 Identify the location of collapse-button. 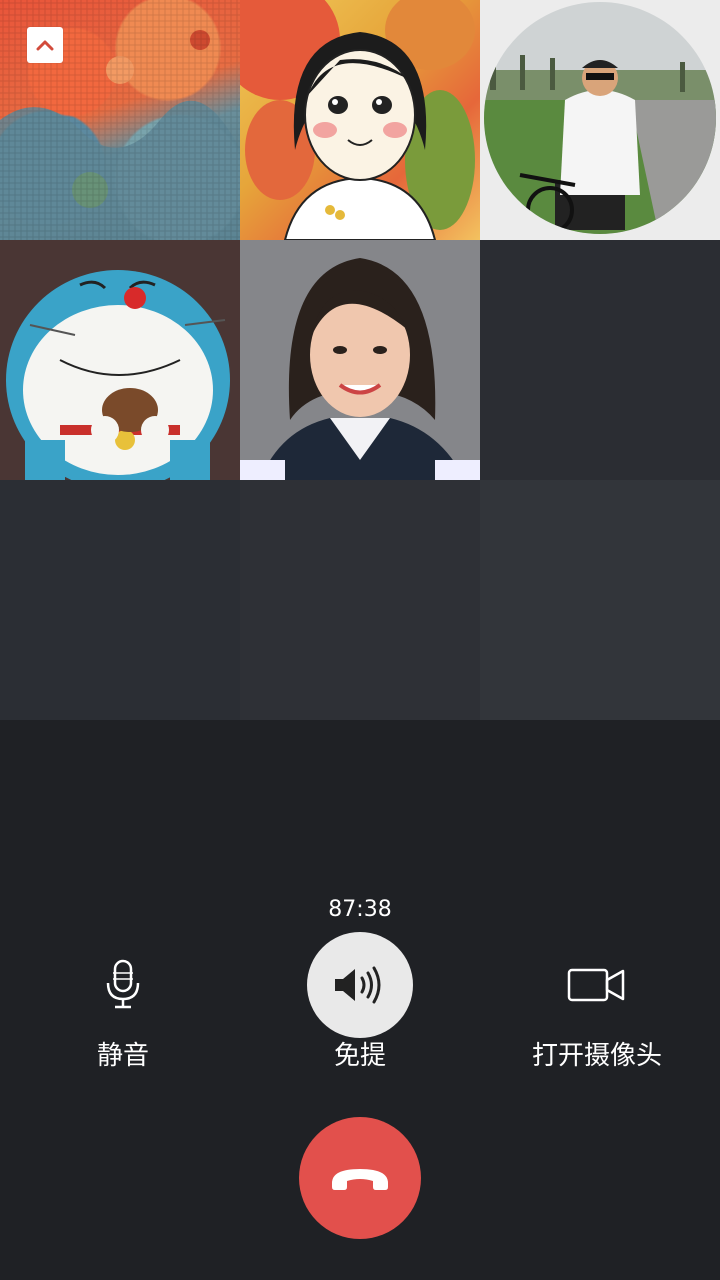
(45, 45).